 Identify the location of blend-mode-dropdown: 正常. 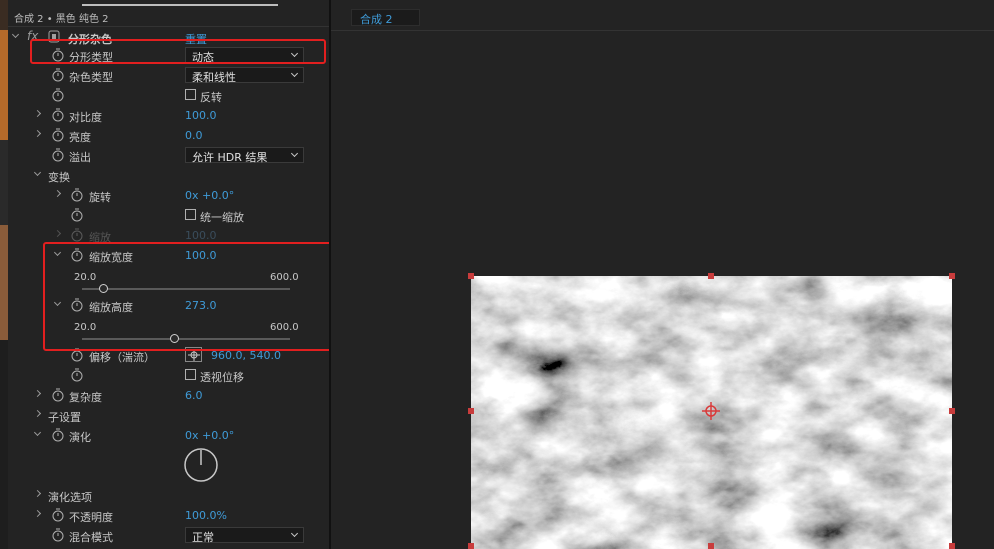
(244, 535).